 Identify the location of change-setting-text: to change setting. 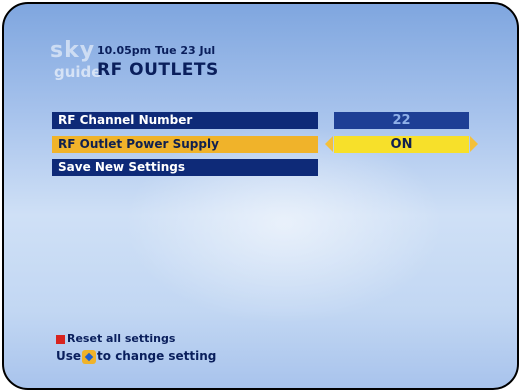
(157, 356).